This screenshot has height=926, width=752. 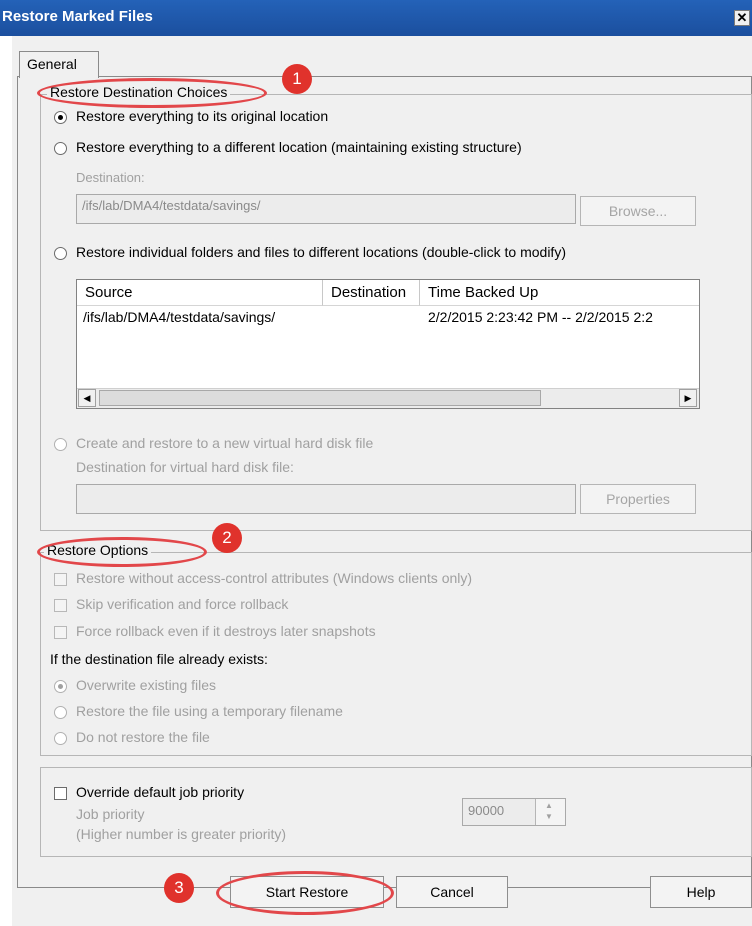 I want to click on annotation-oval-start, so click(x=305, y=893).